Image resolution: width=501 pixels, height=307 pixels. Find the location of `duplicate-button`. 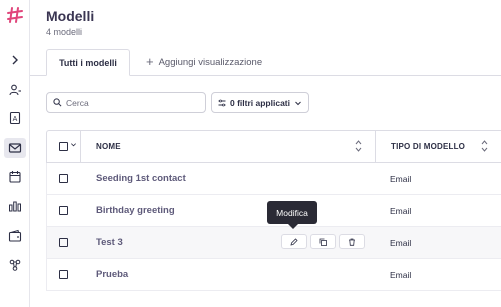

duplicate-button is located at coordinates (323, 241).